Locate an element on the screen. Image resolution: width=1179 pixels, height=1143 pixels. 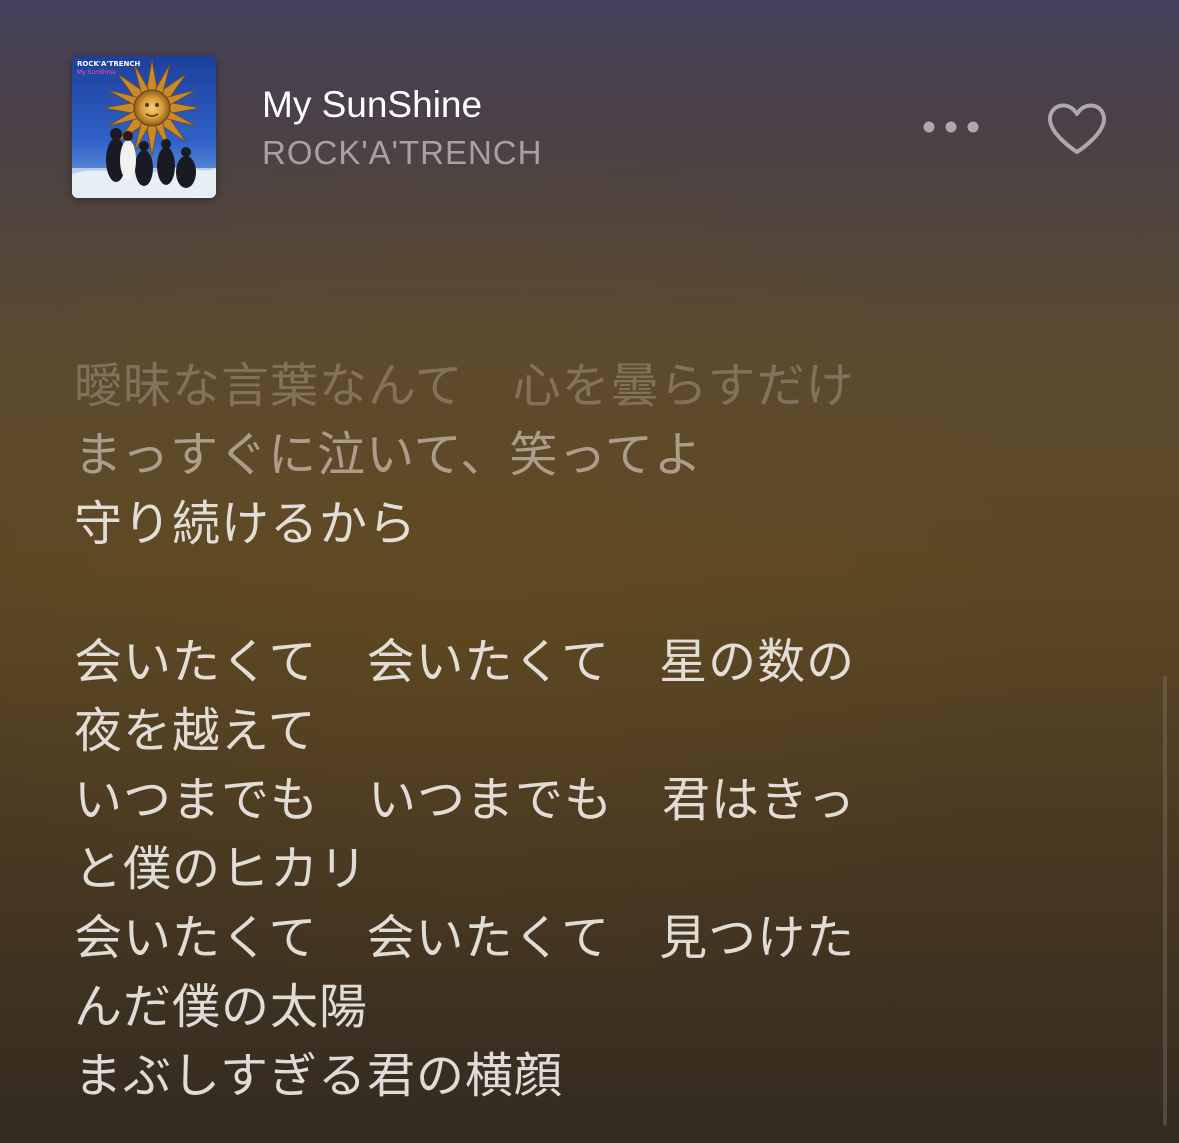
more-horizontal-icon is located at coordinates (951, 127).